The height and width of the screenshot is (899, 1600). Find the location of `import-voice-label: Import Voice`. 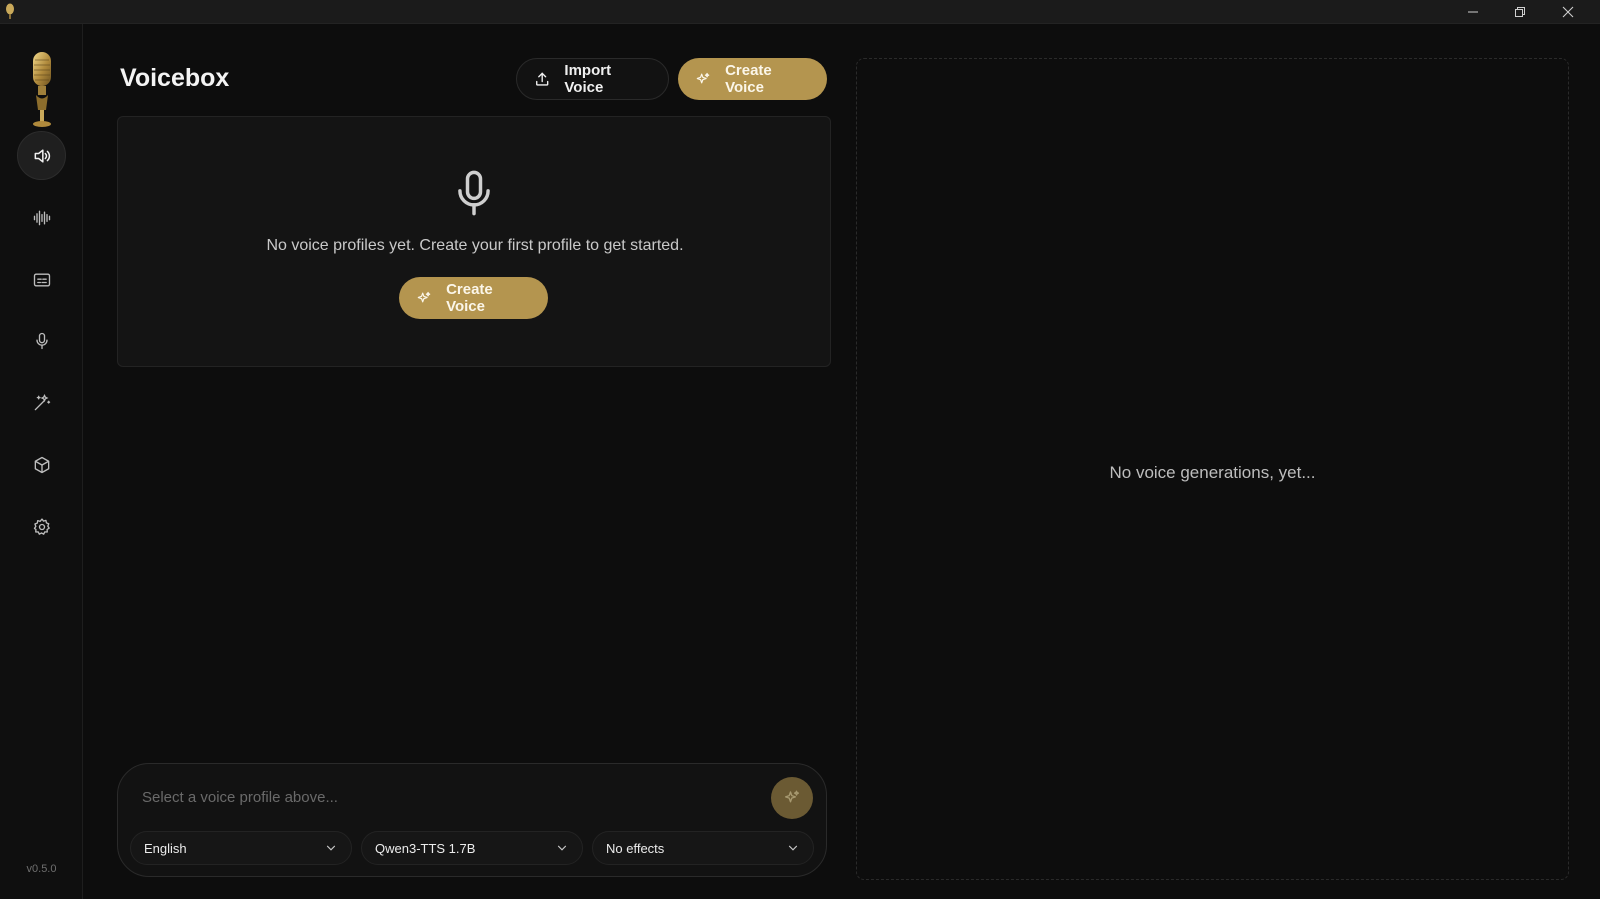

import-voice-label: Import Voice is located at coordinates (588, 79).